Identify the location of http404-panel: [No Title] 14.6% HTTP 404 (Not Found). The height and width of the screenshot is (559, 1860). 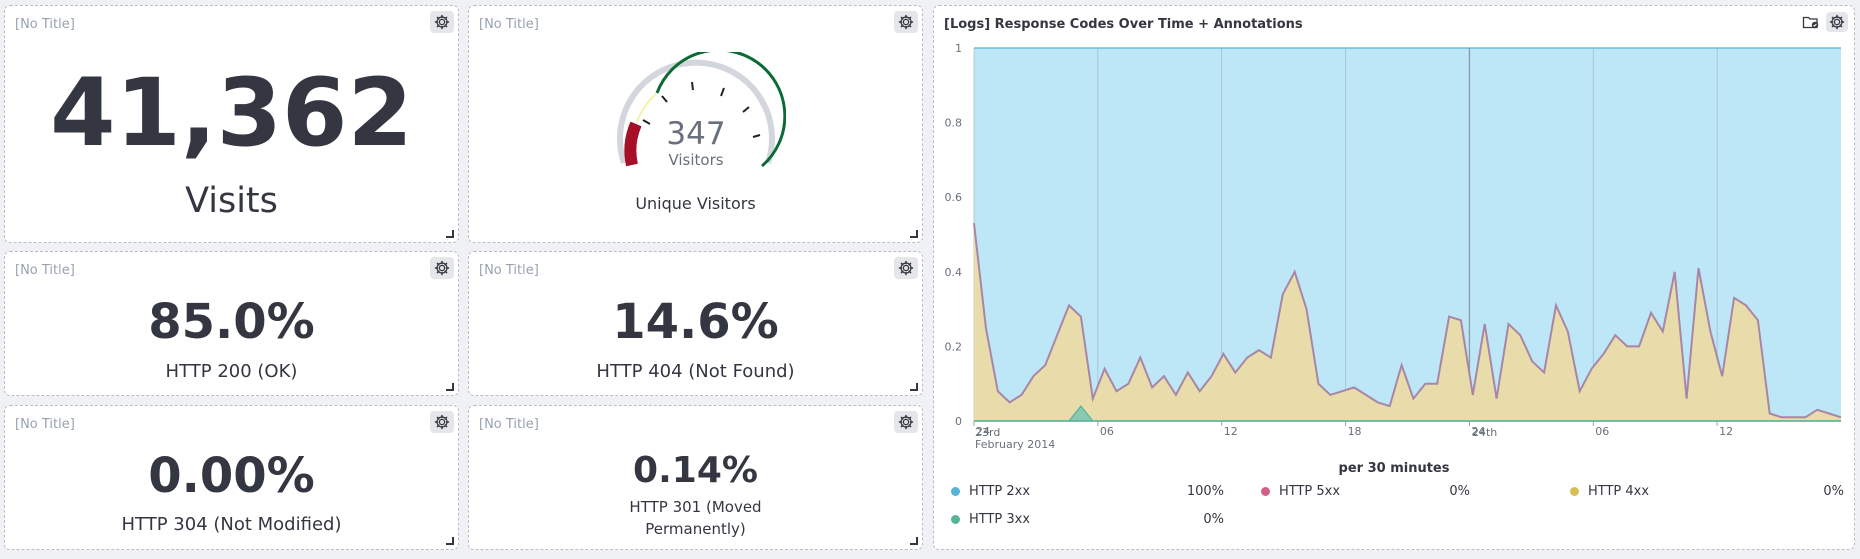
(695, 323).